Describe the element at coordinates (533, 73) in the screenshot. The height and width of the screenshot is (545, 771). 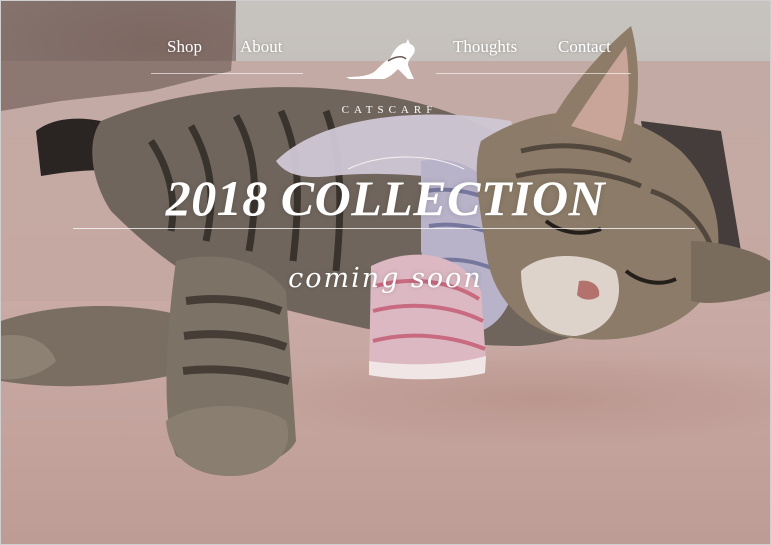
I see `nav-divider-right` at that location.